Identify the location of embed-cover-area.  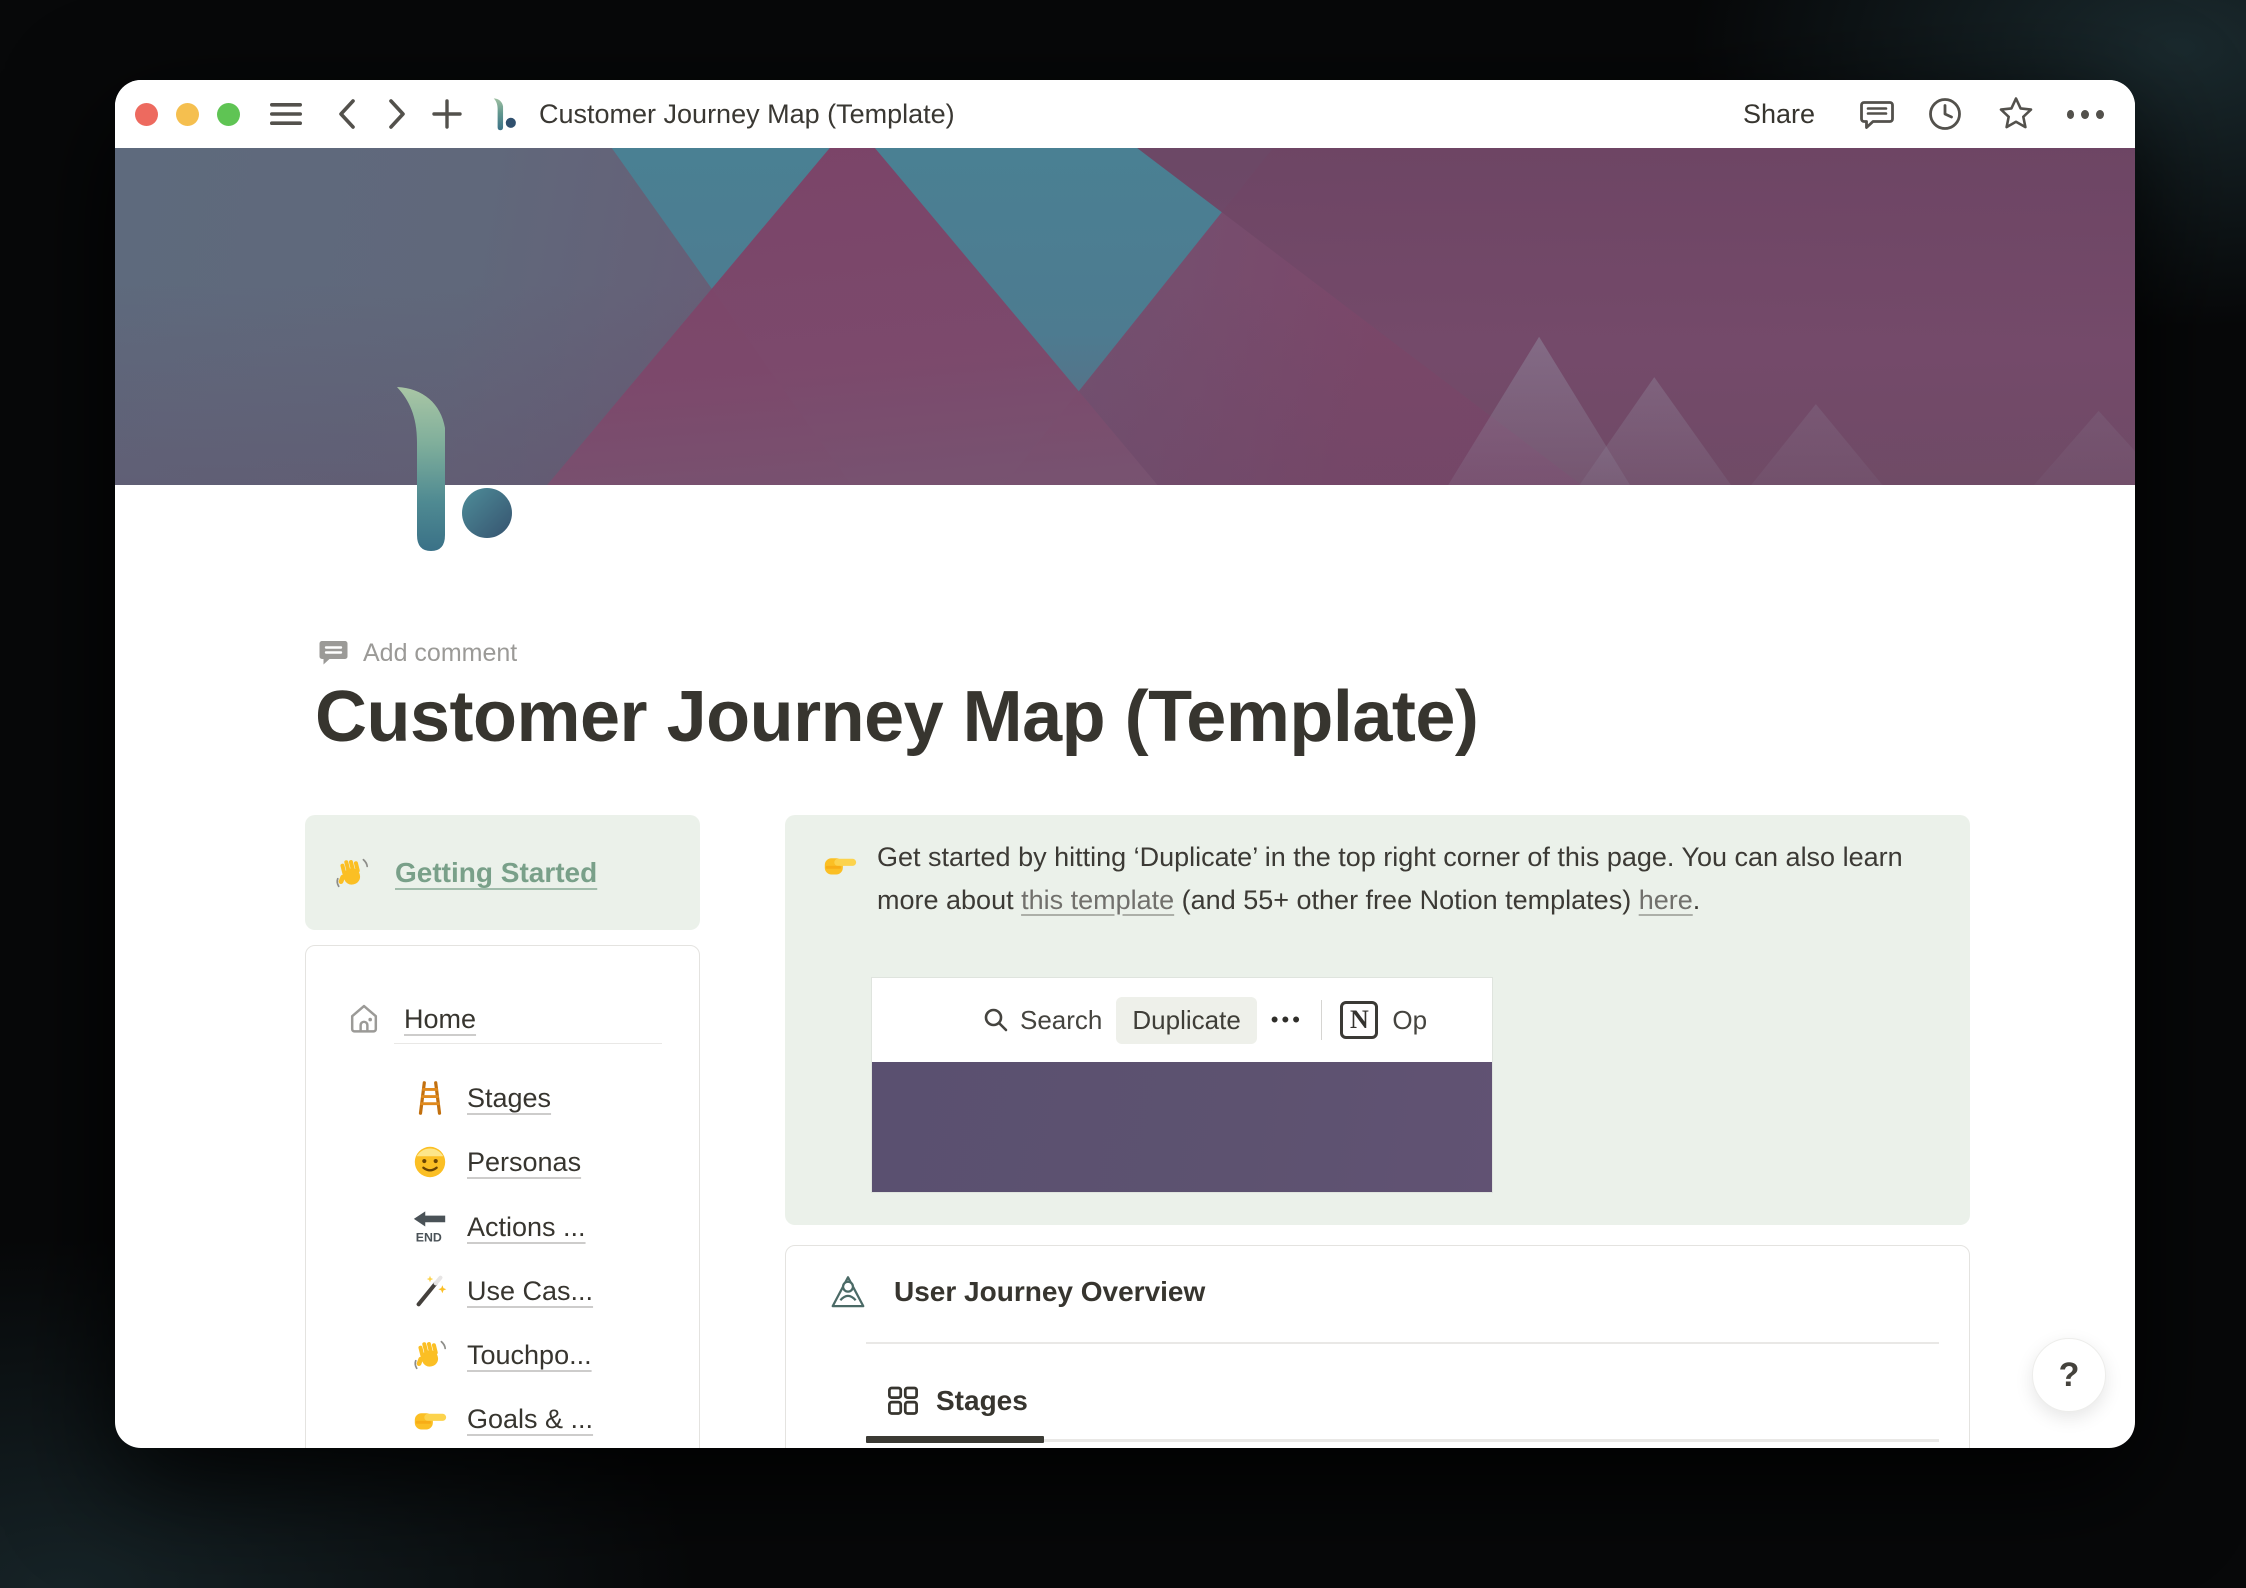
(1182, 1127).